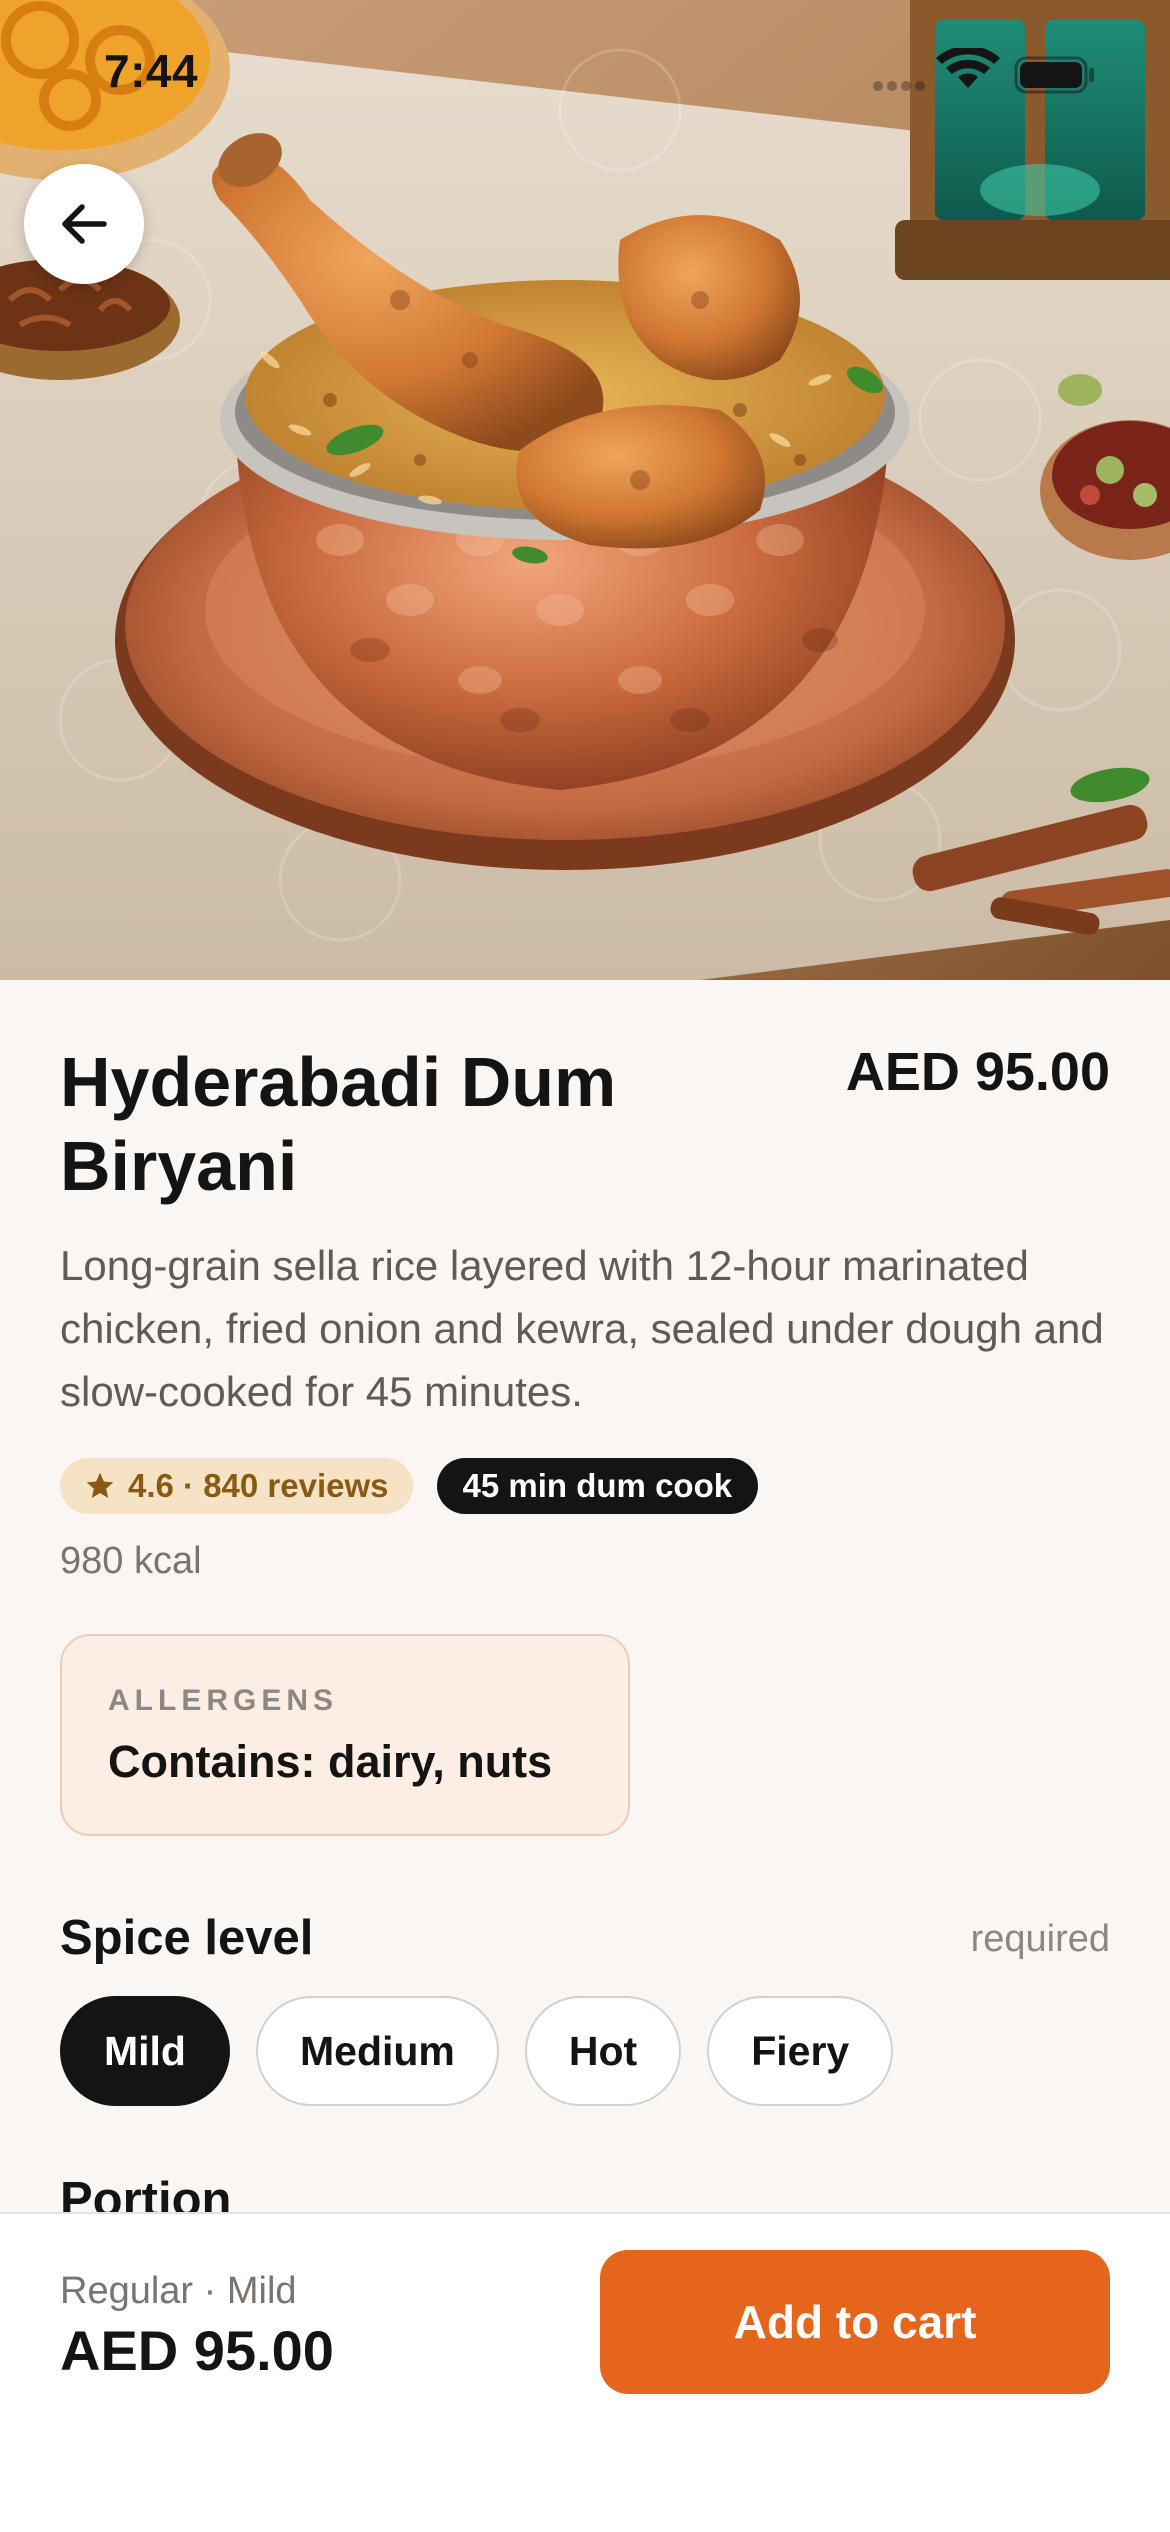 This screenshot has width=1170, height=2532. I want to click on spice-chip-hot: Hot, so click(603, 2051).